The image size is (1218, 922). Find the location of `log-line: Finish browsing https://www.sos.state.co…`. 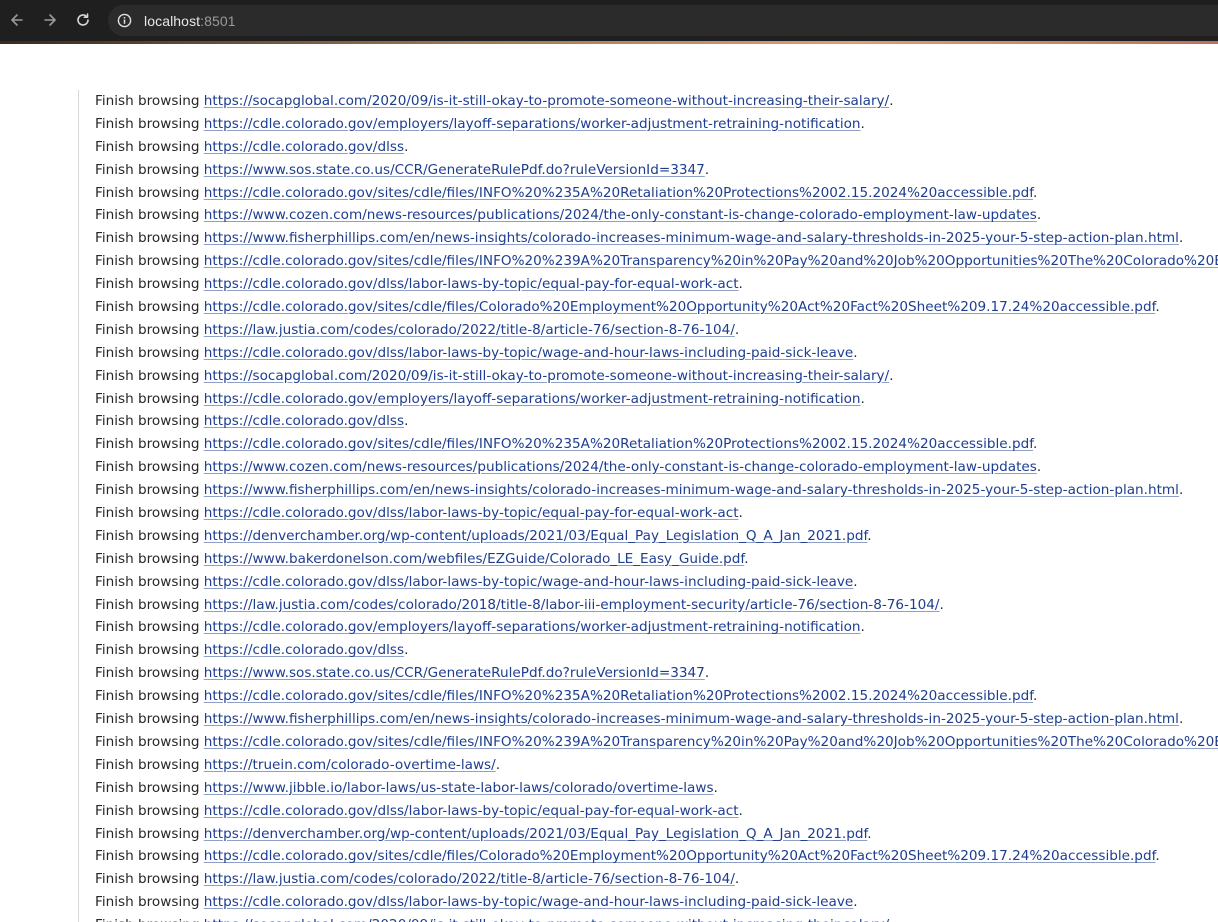

log-line: Finish browsing https://www.sos.state.co… is located at coordinates (656, 673).